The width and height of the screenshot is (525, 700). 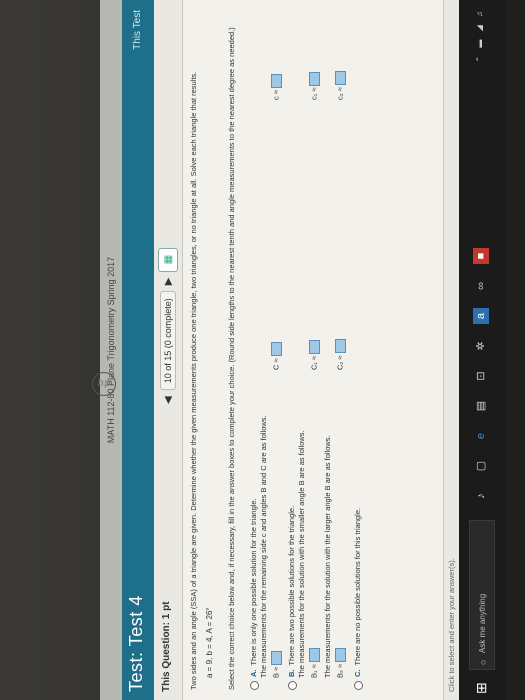 What do you see at coordinates (314, 671) in the screenshot?
I see `label-b1: B₁ ≈` at bounding box center [314, 671].